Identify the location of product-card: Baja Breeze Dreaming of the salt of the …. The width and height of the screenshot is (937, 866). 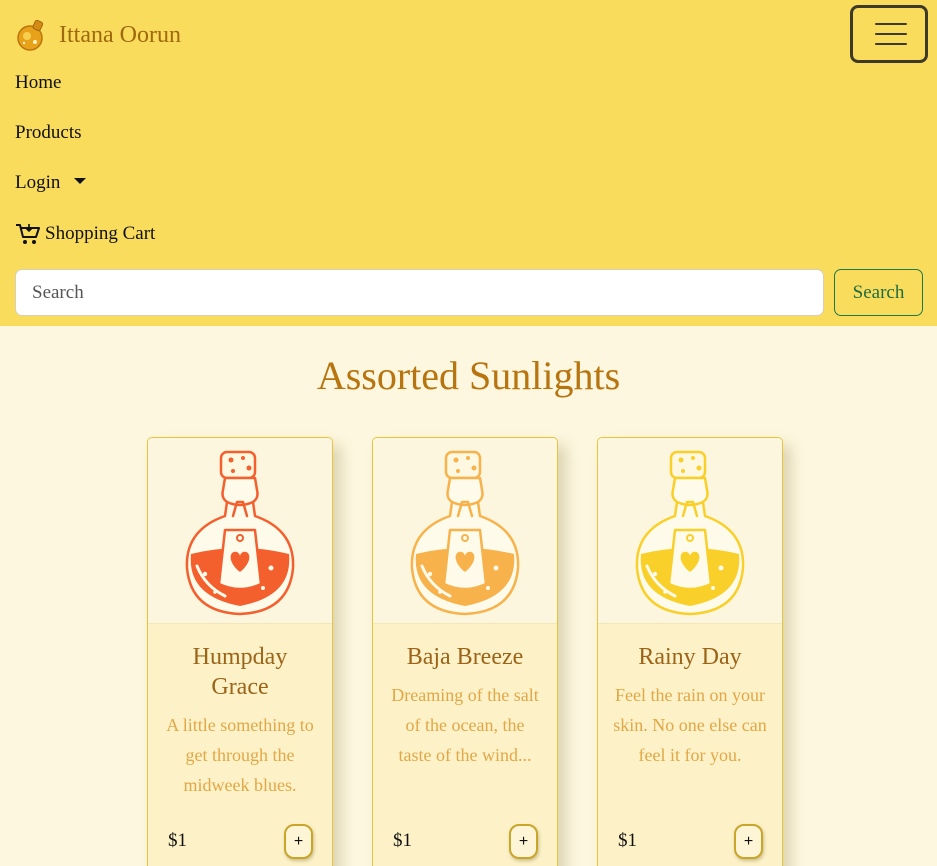
(465, 651).